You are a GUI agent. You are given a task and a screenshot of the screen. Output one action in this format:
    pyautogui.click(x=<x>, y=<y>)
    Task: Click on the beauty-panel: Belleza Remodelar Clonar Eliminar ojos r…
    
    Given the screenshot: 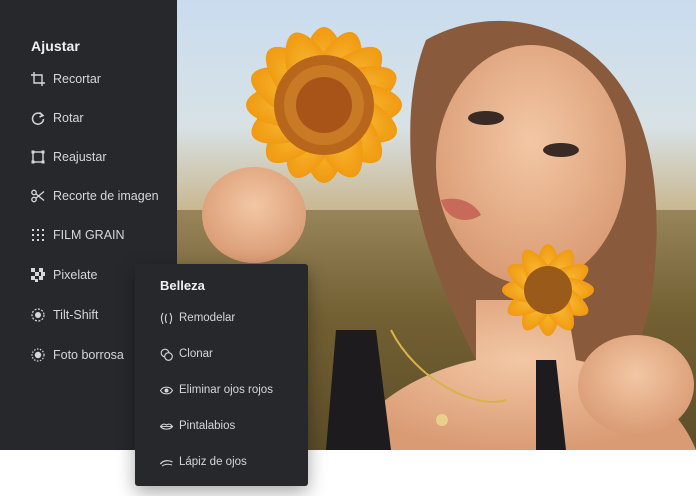 What is the action you would take?
    pyautogui.click(x=221, y=375)
    